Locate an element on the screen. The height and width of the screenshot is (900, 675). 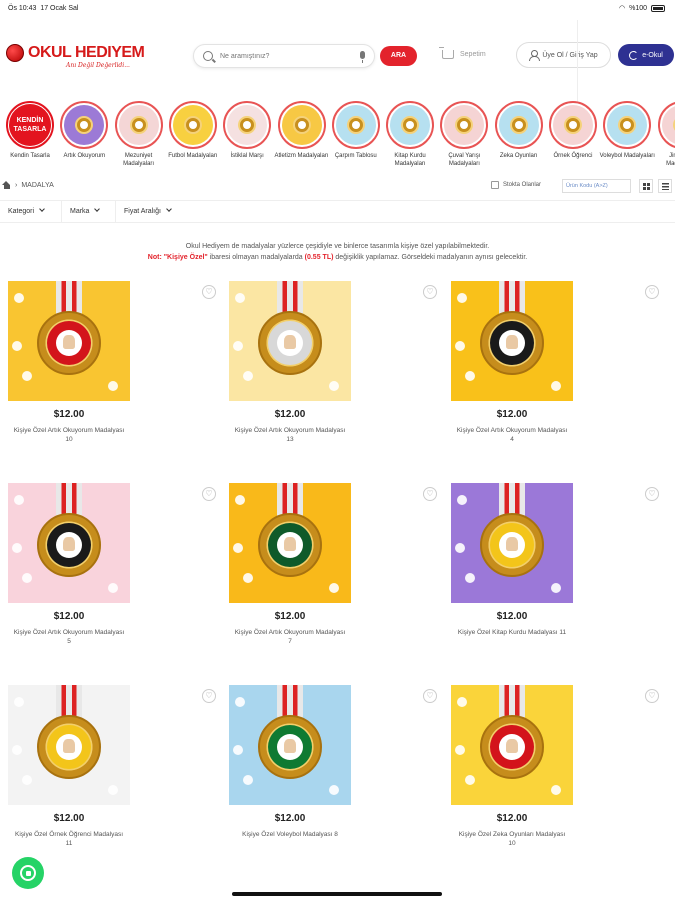
product-card: $12.00 Kişiye Özel Voleybol Madalyası 8 is located at coordinates (290, 762).